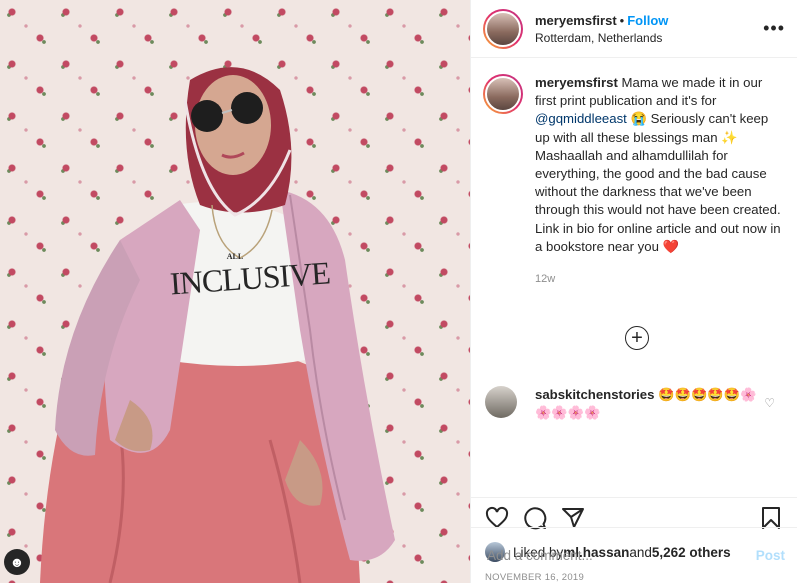 The height and width of the screenshot is (583, 797). I want to click on post-location: Rotterdam, Netherlands, so click(649, 38).